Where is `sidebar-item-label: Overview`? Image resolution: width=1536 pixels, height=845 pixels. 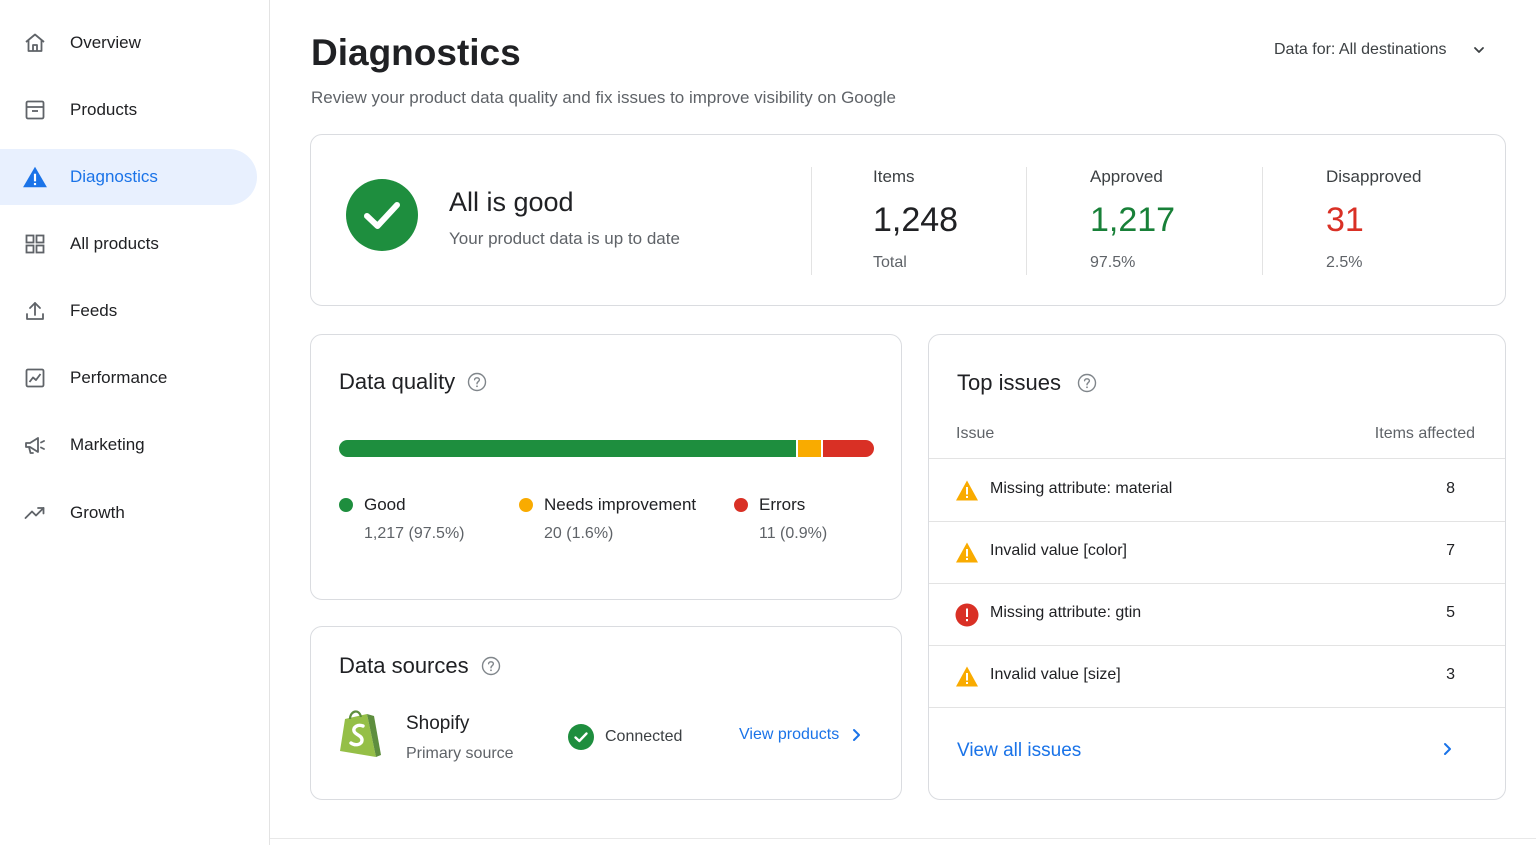
sidebar-item-label: Overview is located at coordinates (105, 42).